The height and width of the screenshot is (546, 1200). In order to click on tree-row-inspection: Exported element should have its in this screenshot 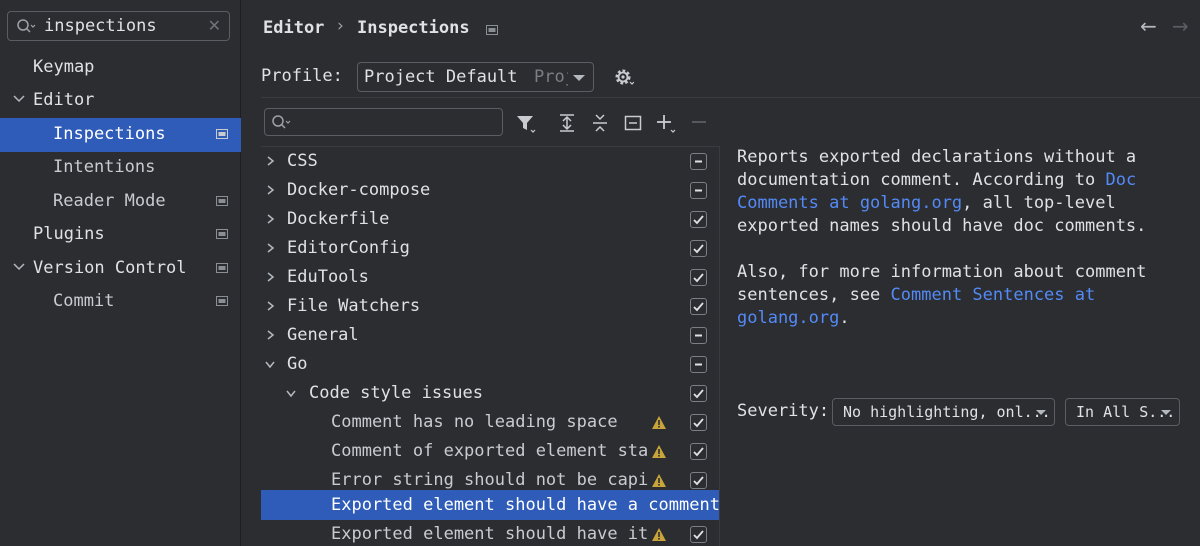, I will do `click(490, 533)`.